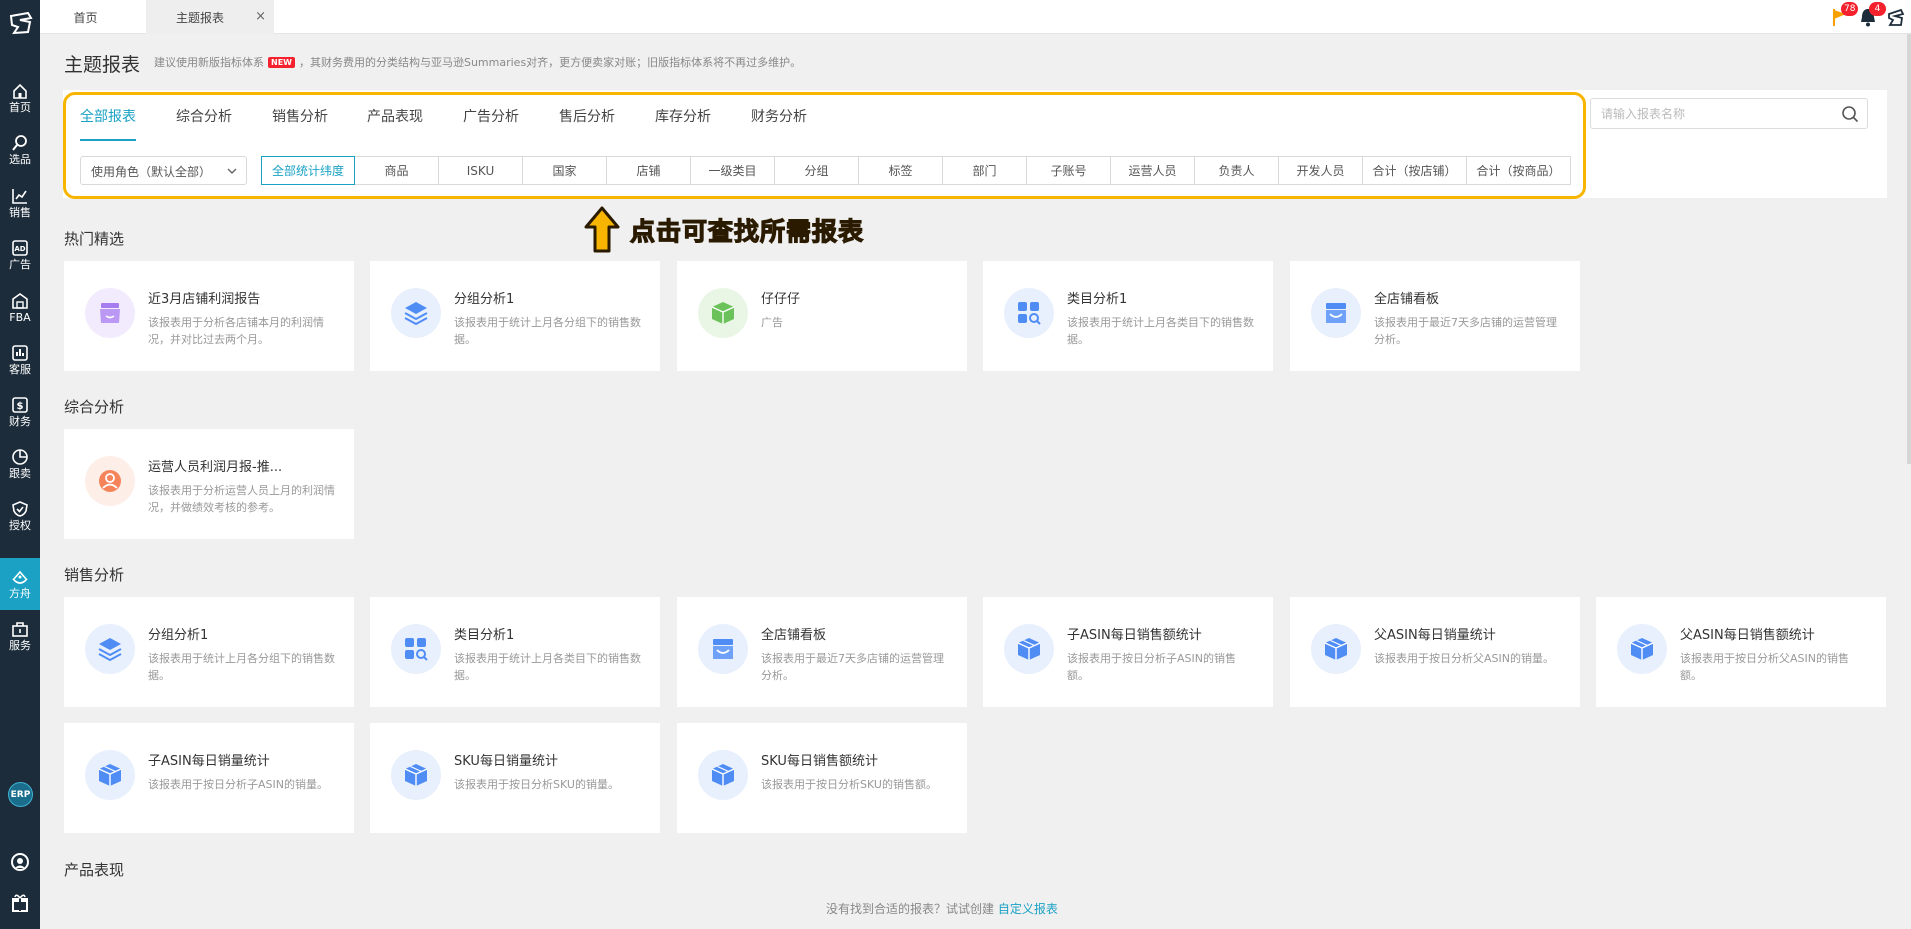  I want to click on svg-text: AD, so click(19, 249).